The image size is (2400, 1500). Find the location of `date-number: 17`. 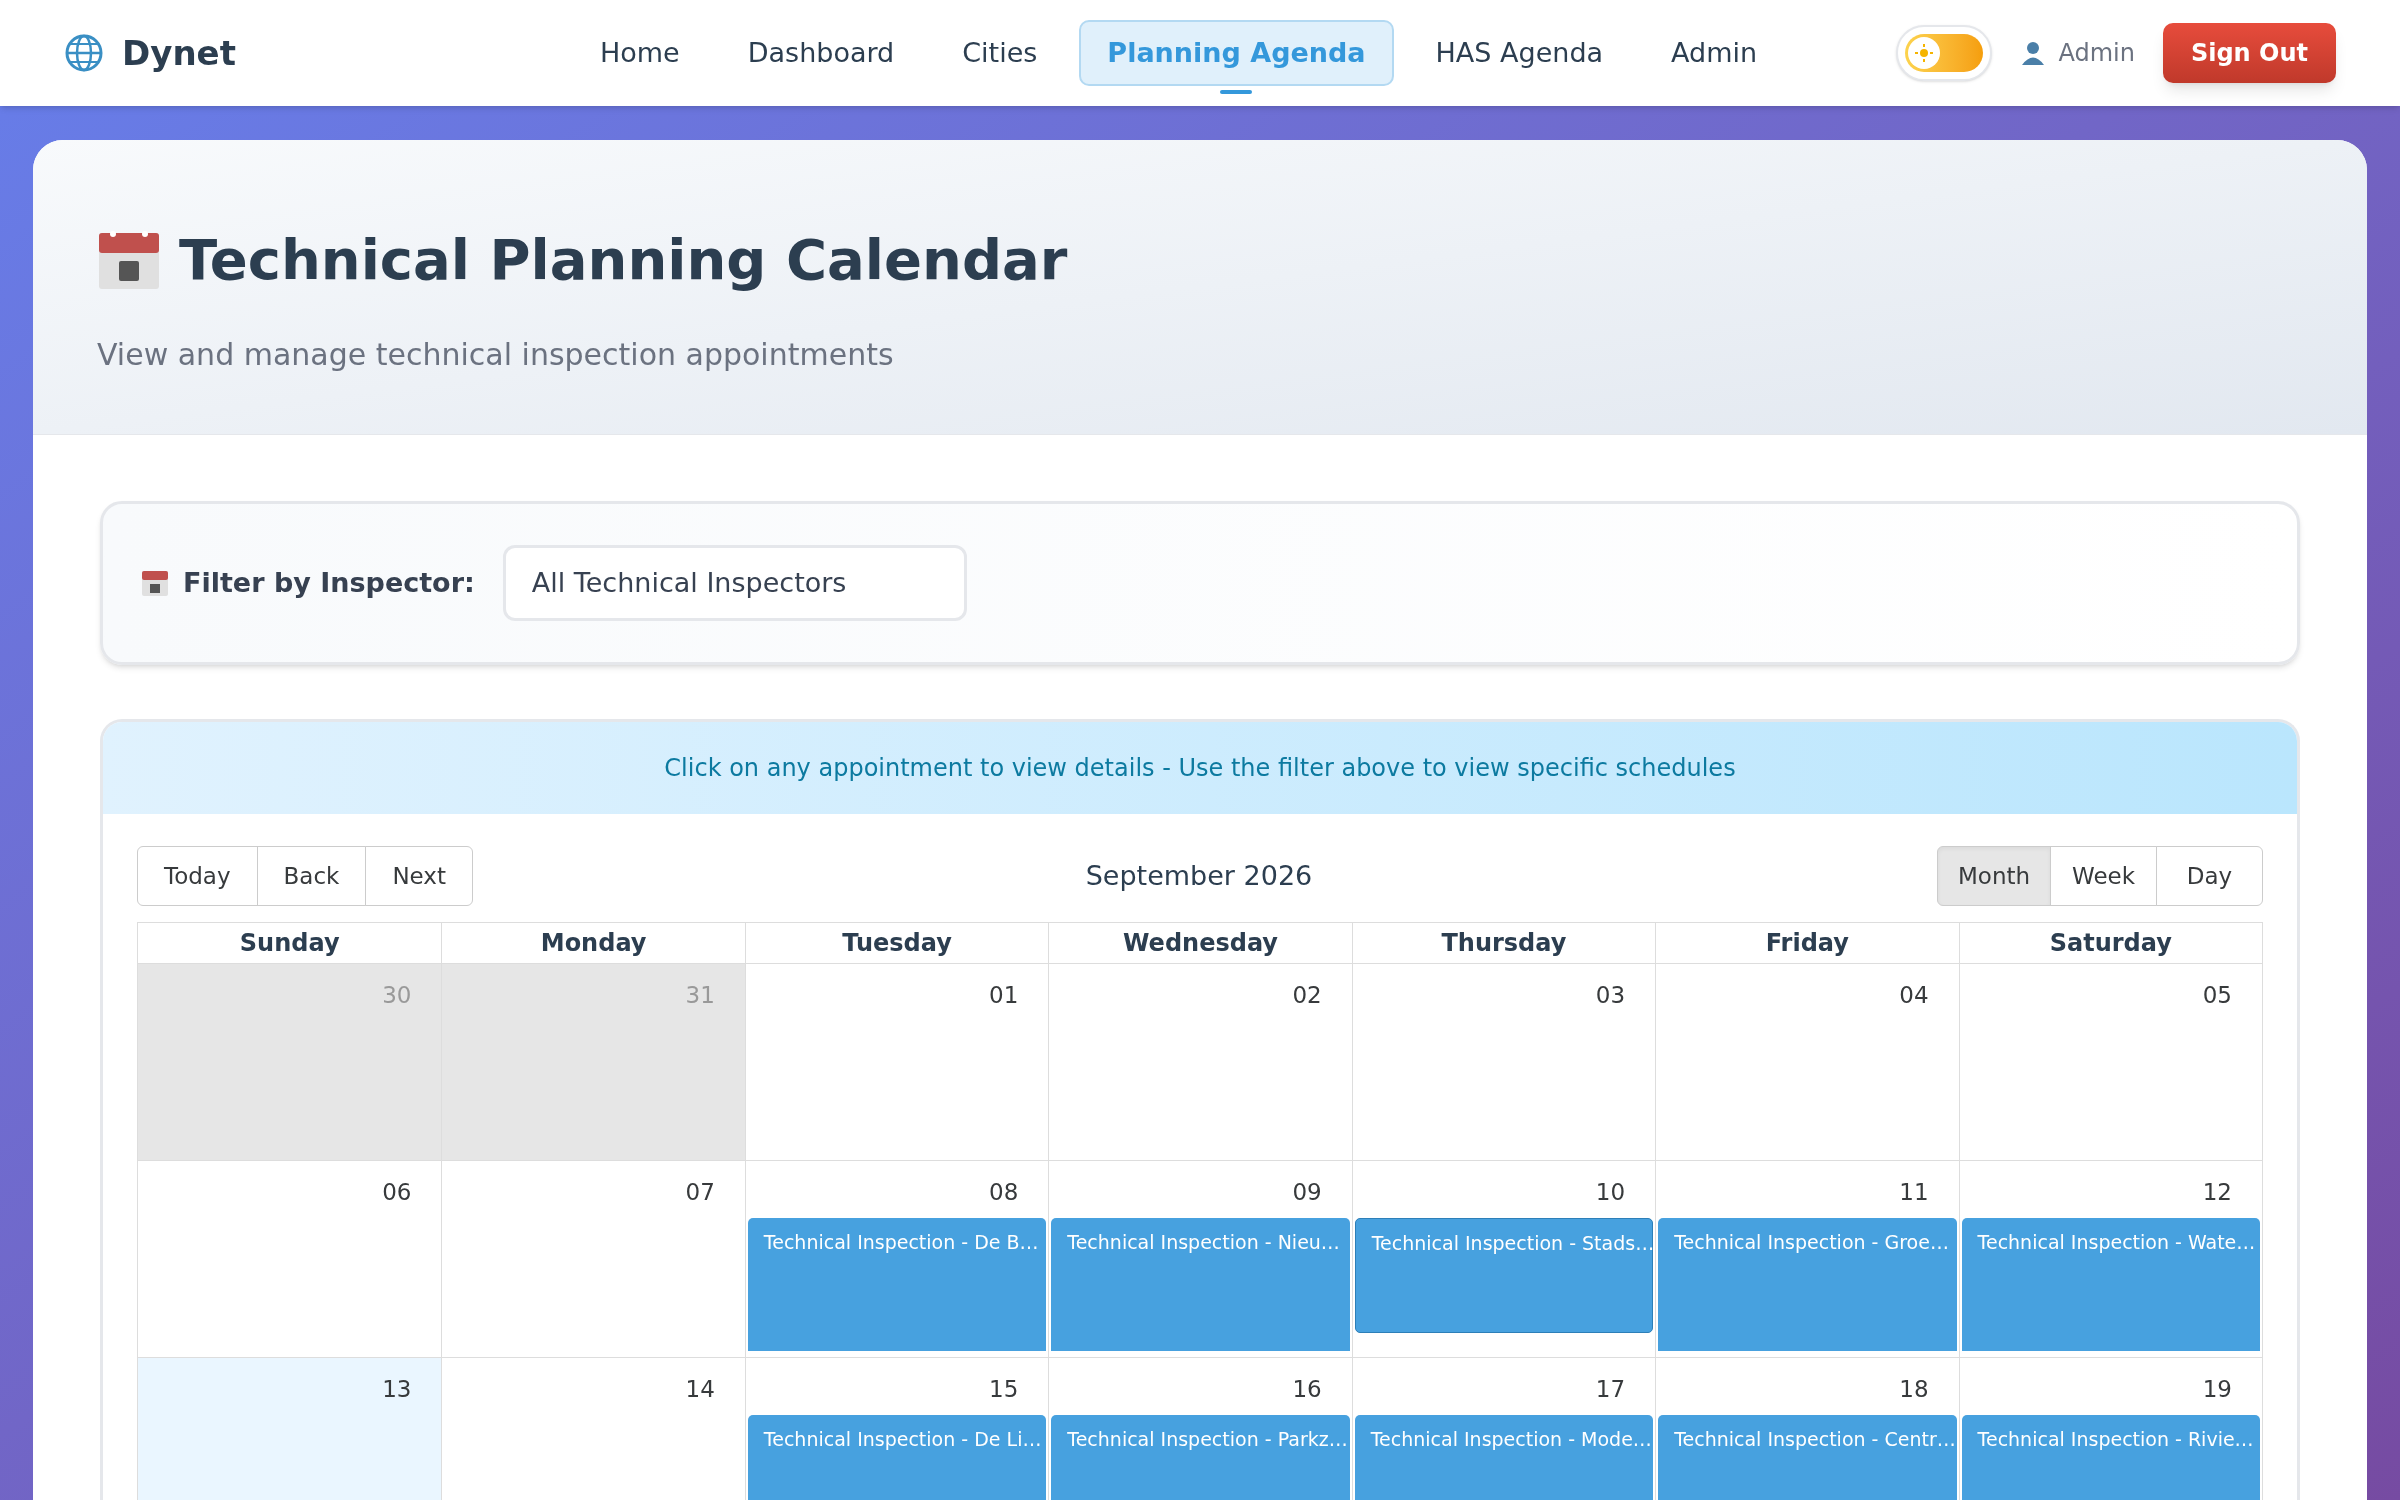

date-number: 17 is located at coordinates (1611, 1389).